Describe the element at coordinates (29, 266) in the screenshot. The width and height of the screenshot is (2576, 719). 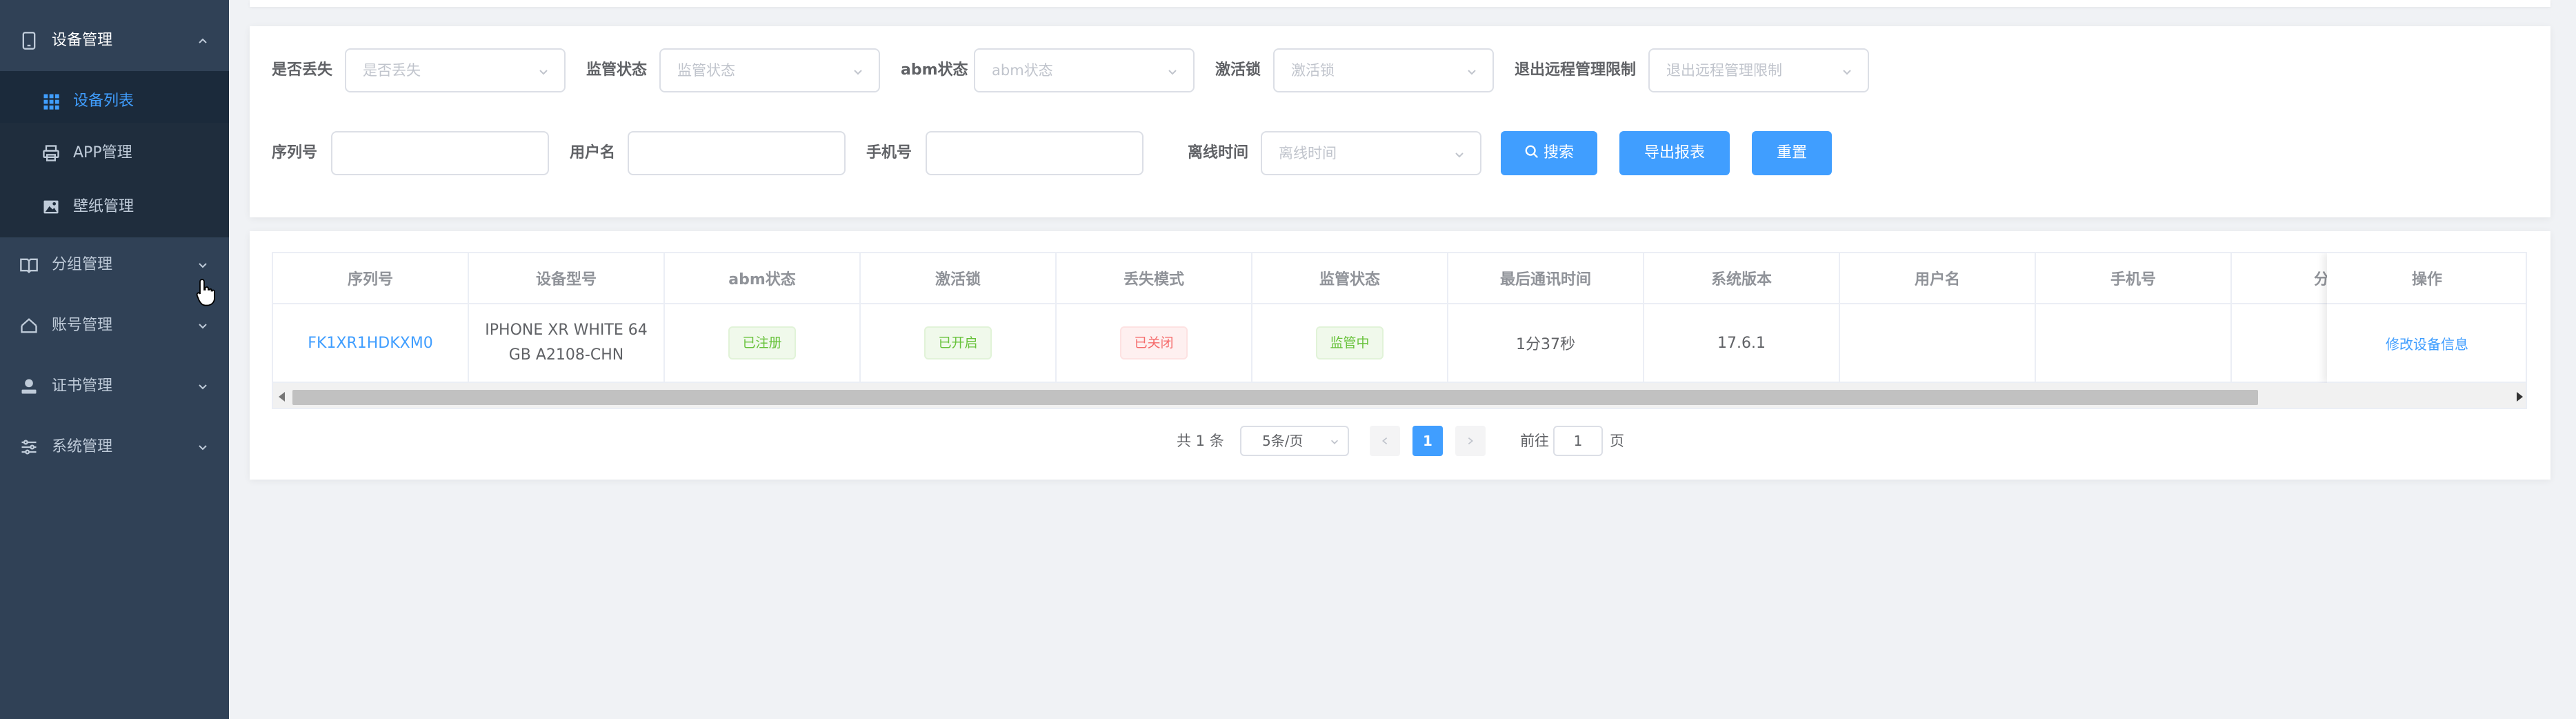
I see `book-icon` at that location.